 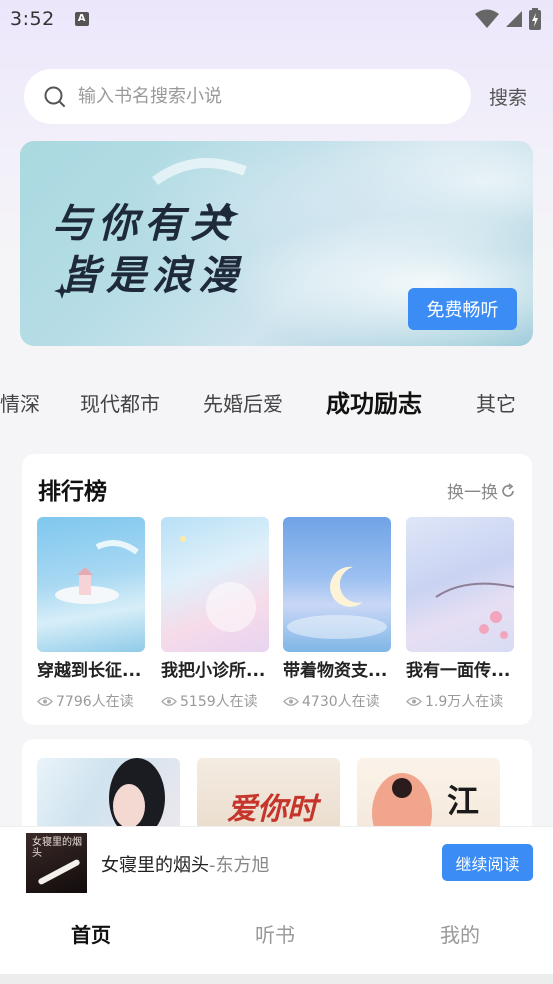 What do you see at coordinates (276, 979) in the screenshot?
I see `home-indicator` at bounding box center [276, 979].